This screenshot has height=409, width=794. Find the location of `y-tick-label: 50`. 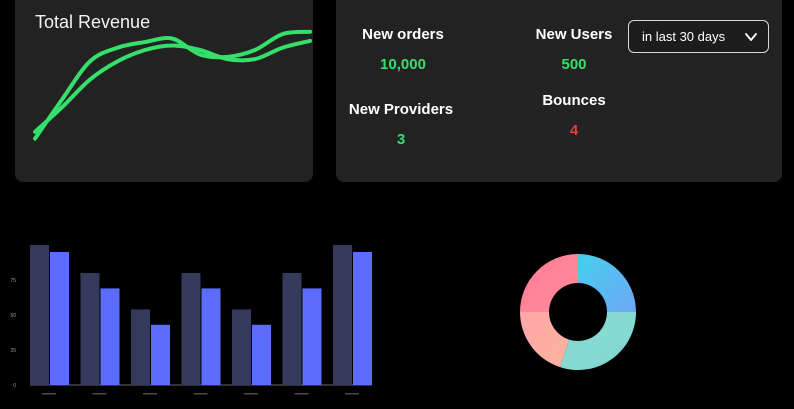

y-tick-label: 50 is located at coordinates (13, 316).